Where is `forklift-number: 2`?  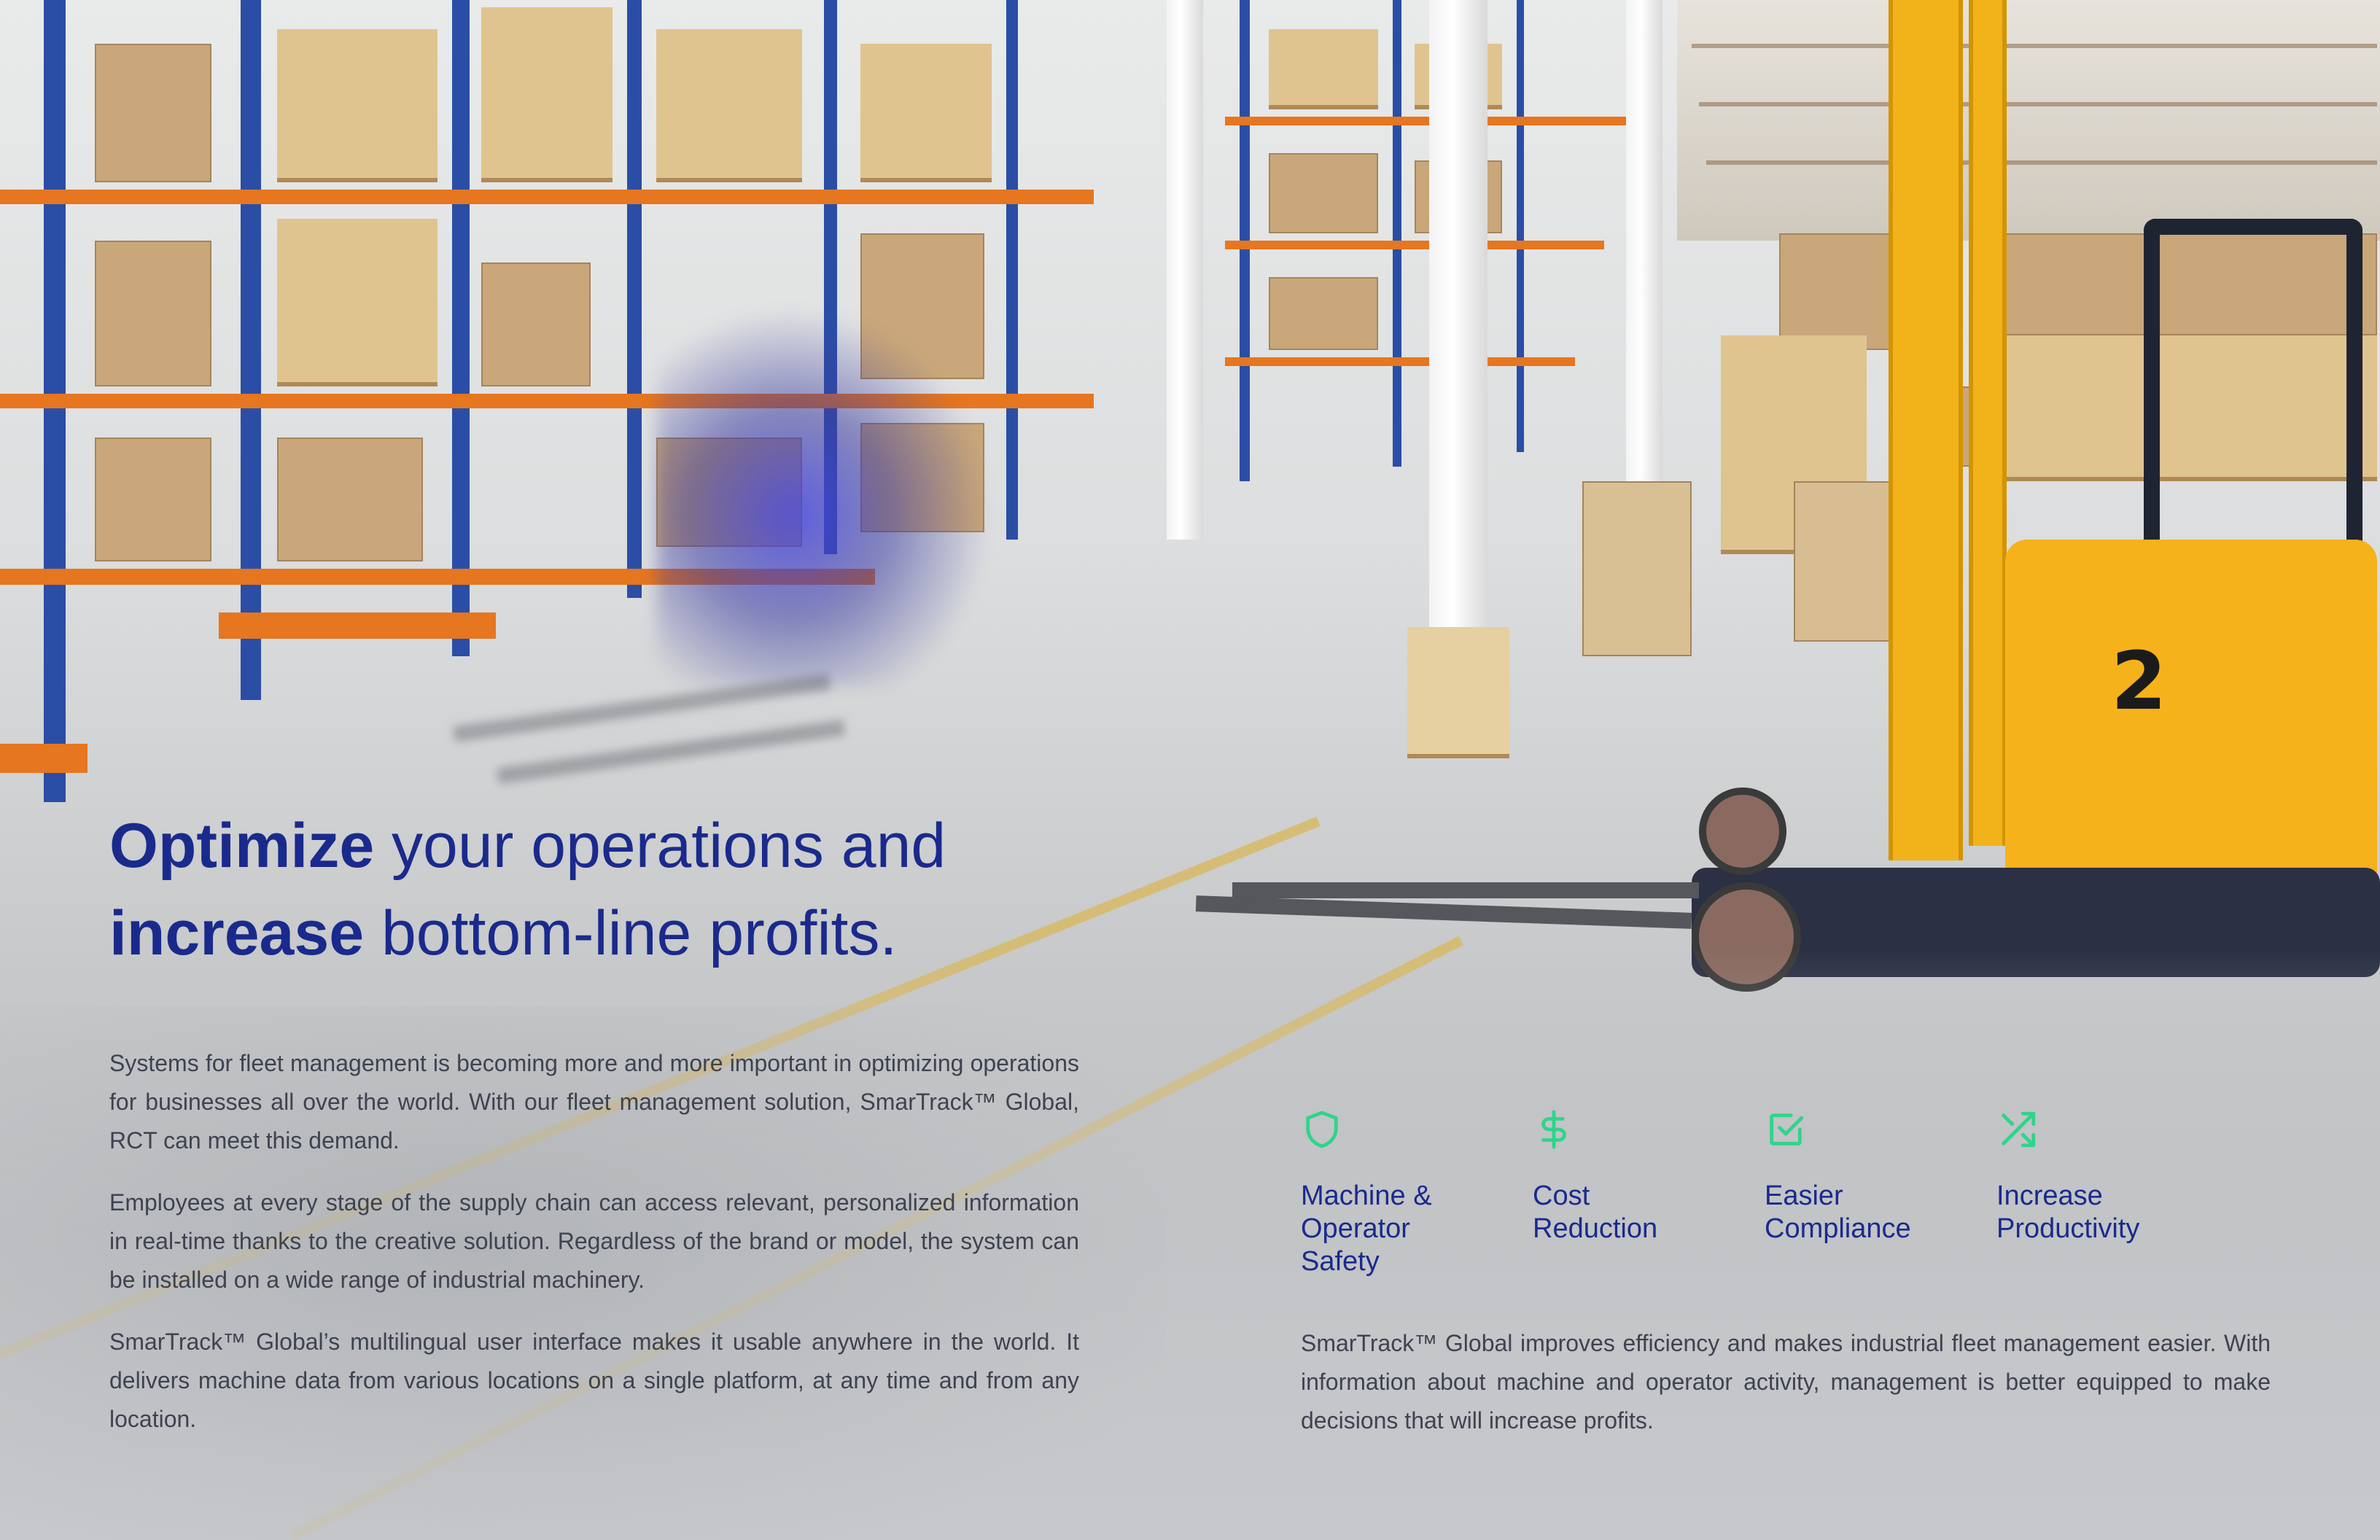 forklift-number: 2 is located at coordinates (2139, 681).